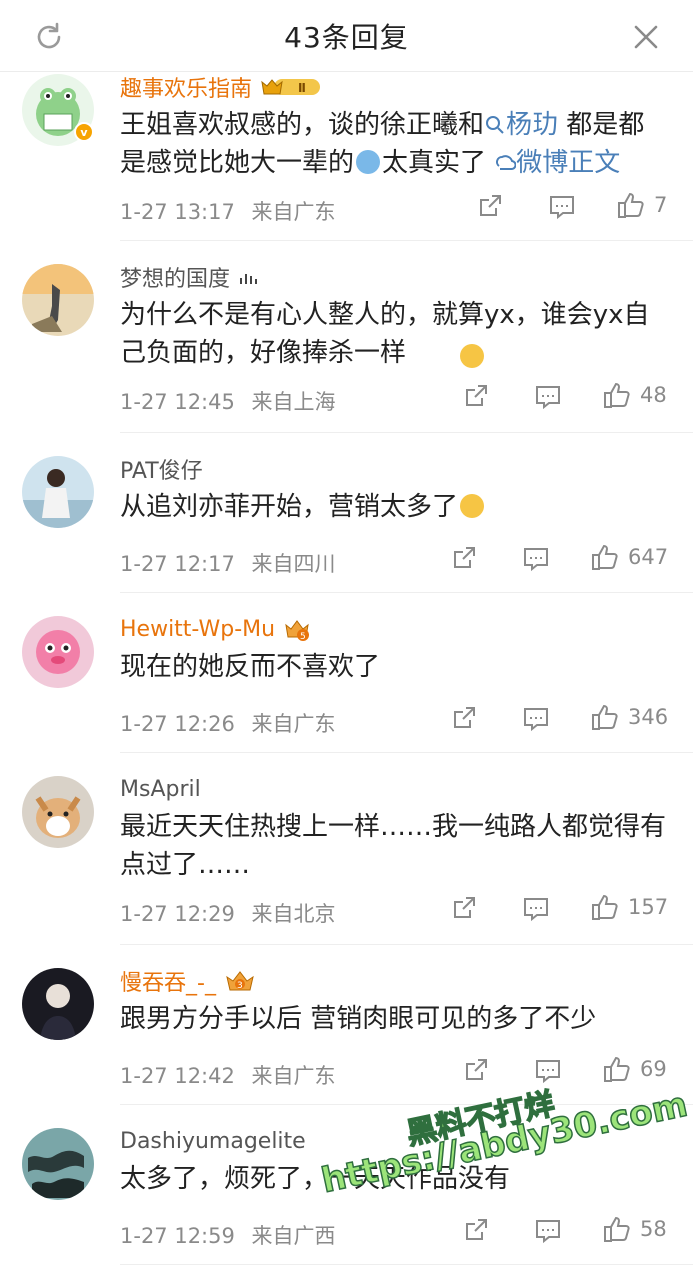  I want to click on comment-date: 1-27 12:29, so click(177, 914).